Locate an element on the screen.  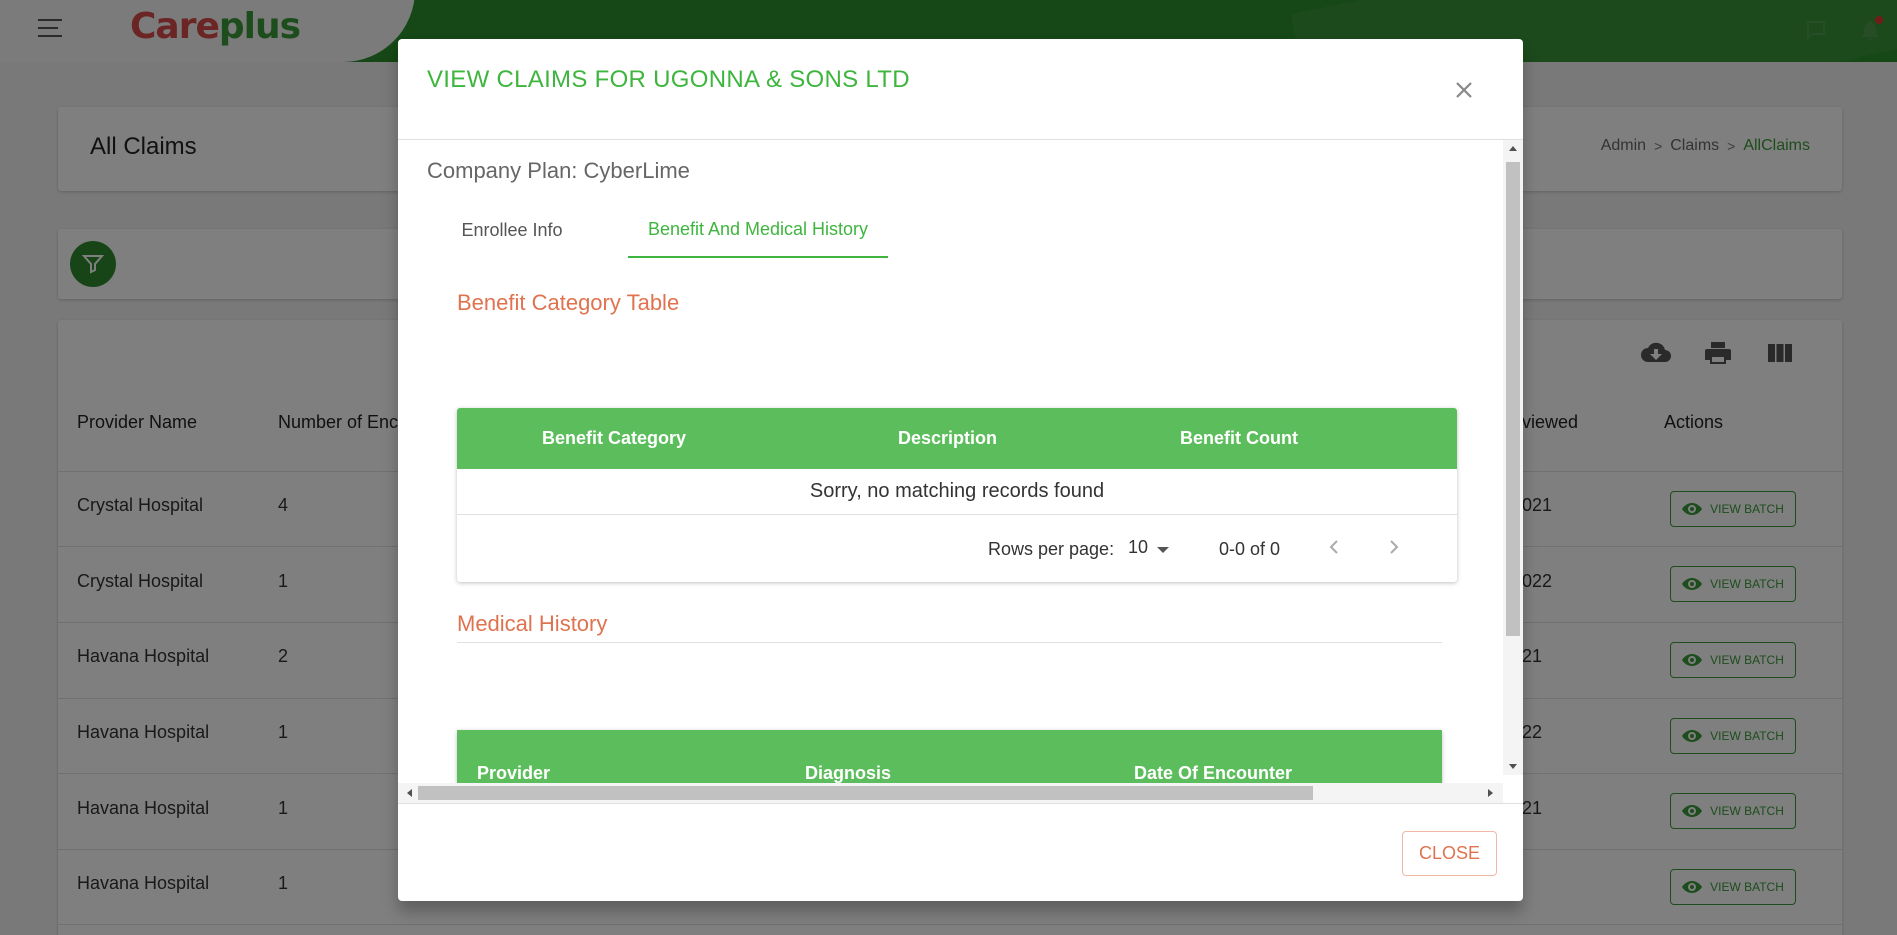
benefit-category-title: Benefit Category Table is located at coordinates (568, 302).